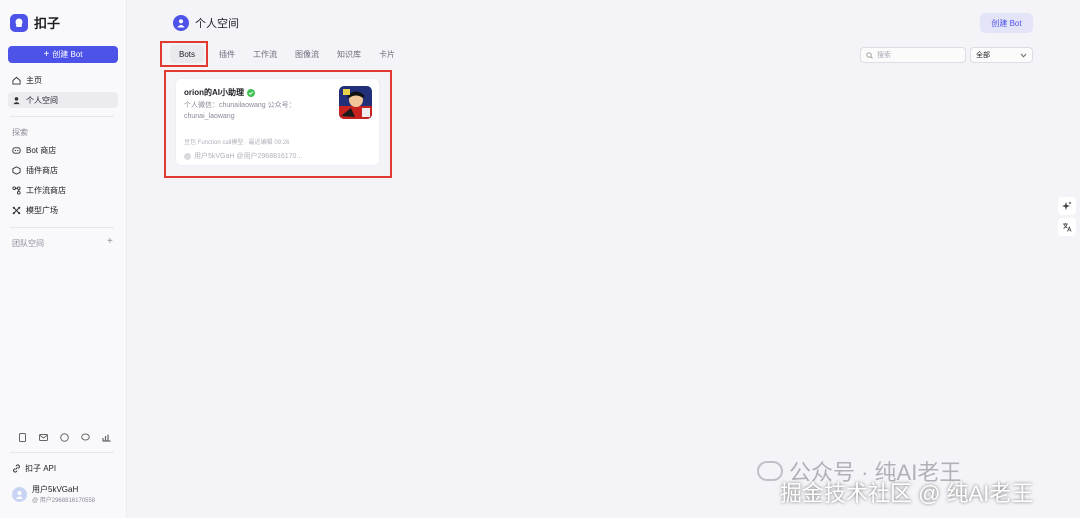 The image size is (1080, 518). What do you see at coordinates (55, 489) in the screenshot?
I see `user-name: 用户5kVGaH` at bounding box center [55, 489].